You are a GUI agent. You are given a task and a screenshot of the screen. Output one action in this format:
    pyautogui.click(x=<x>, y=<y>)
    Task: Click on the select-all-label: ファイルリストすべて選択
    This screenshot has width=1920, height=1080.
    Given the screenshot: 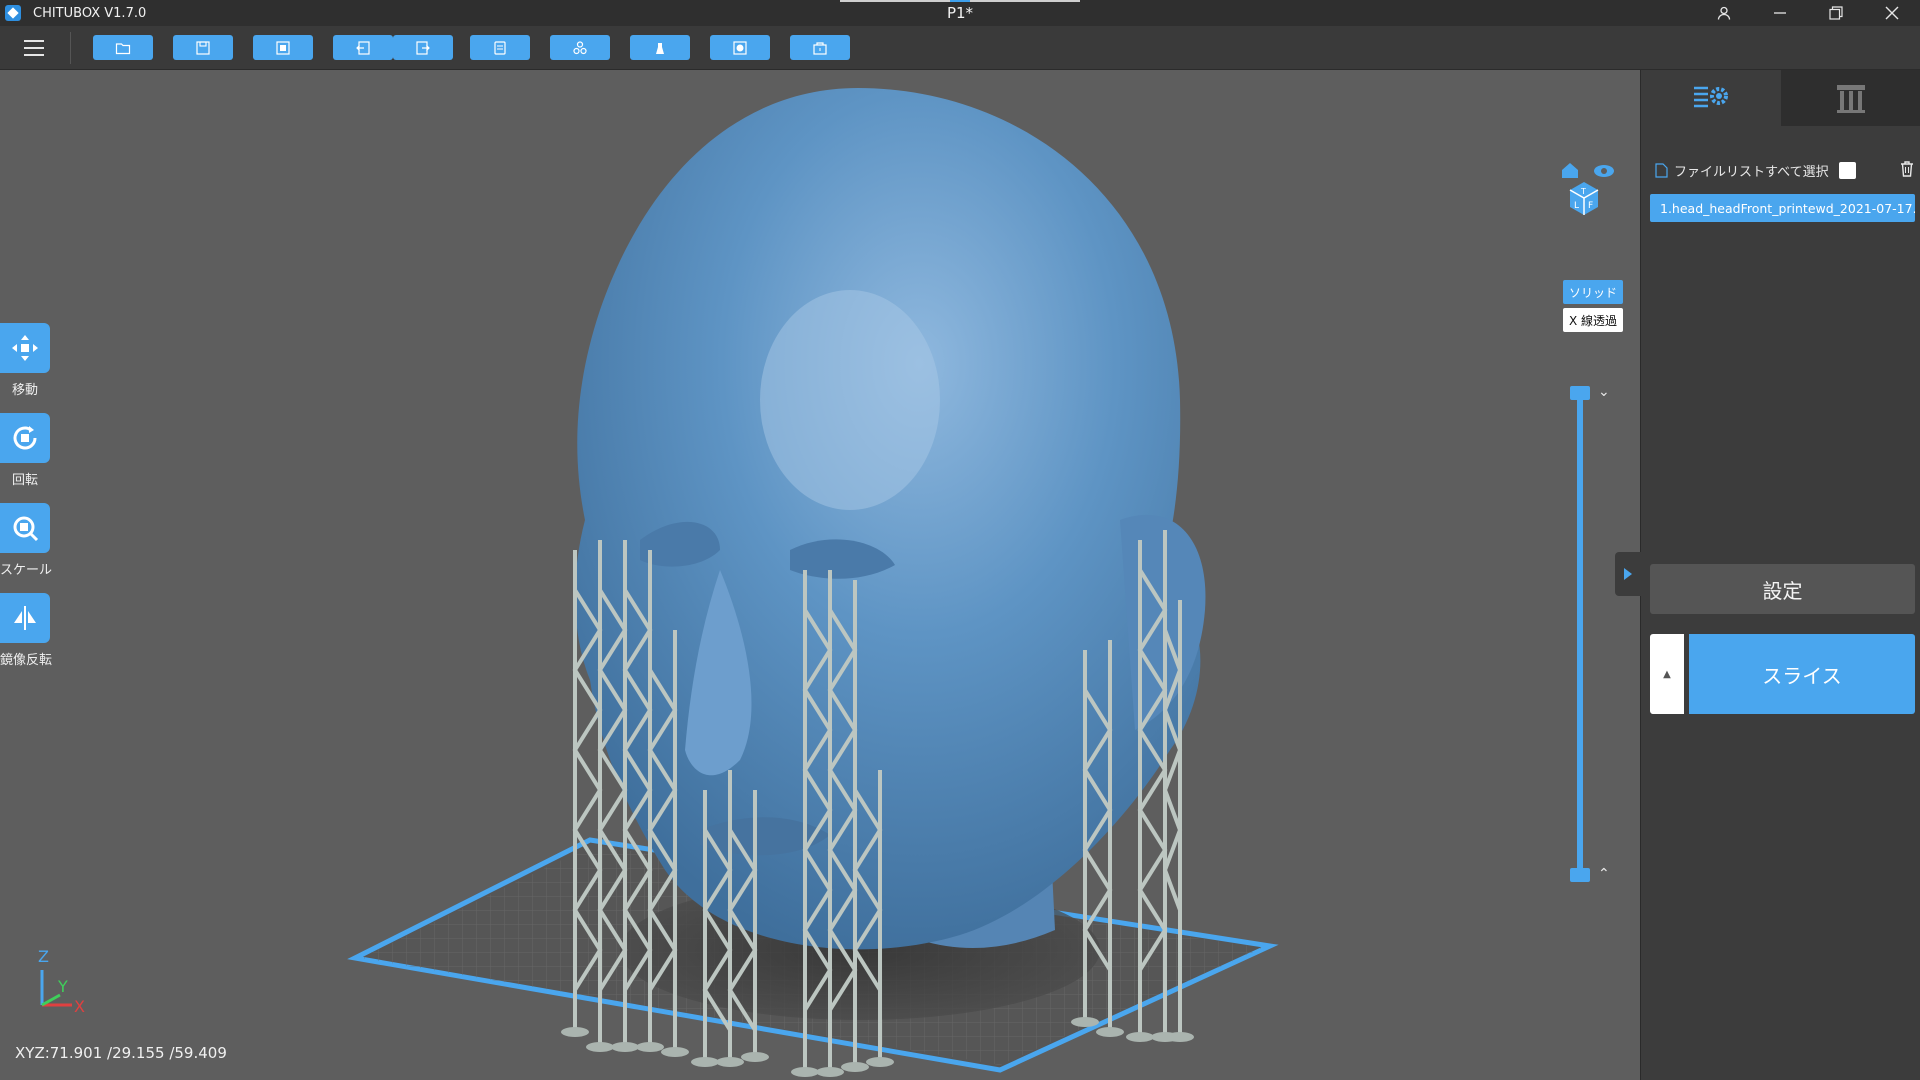 What is the action you would take?
    pyautogui.click(x=1751, y=172)
    